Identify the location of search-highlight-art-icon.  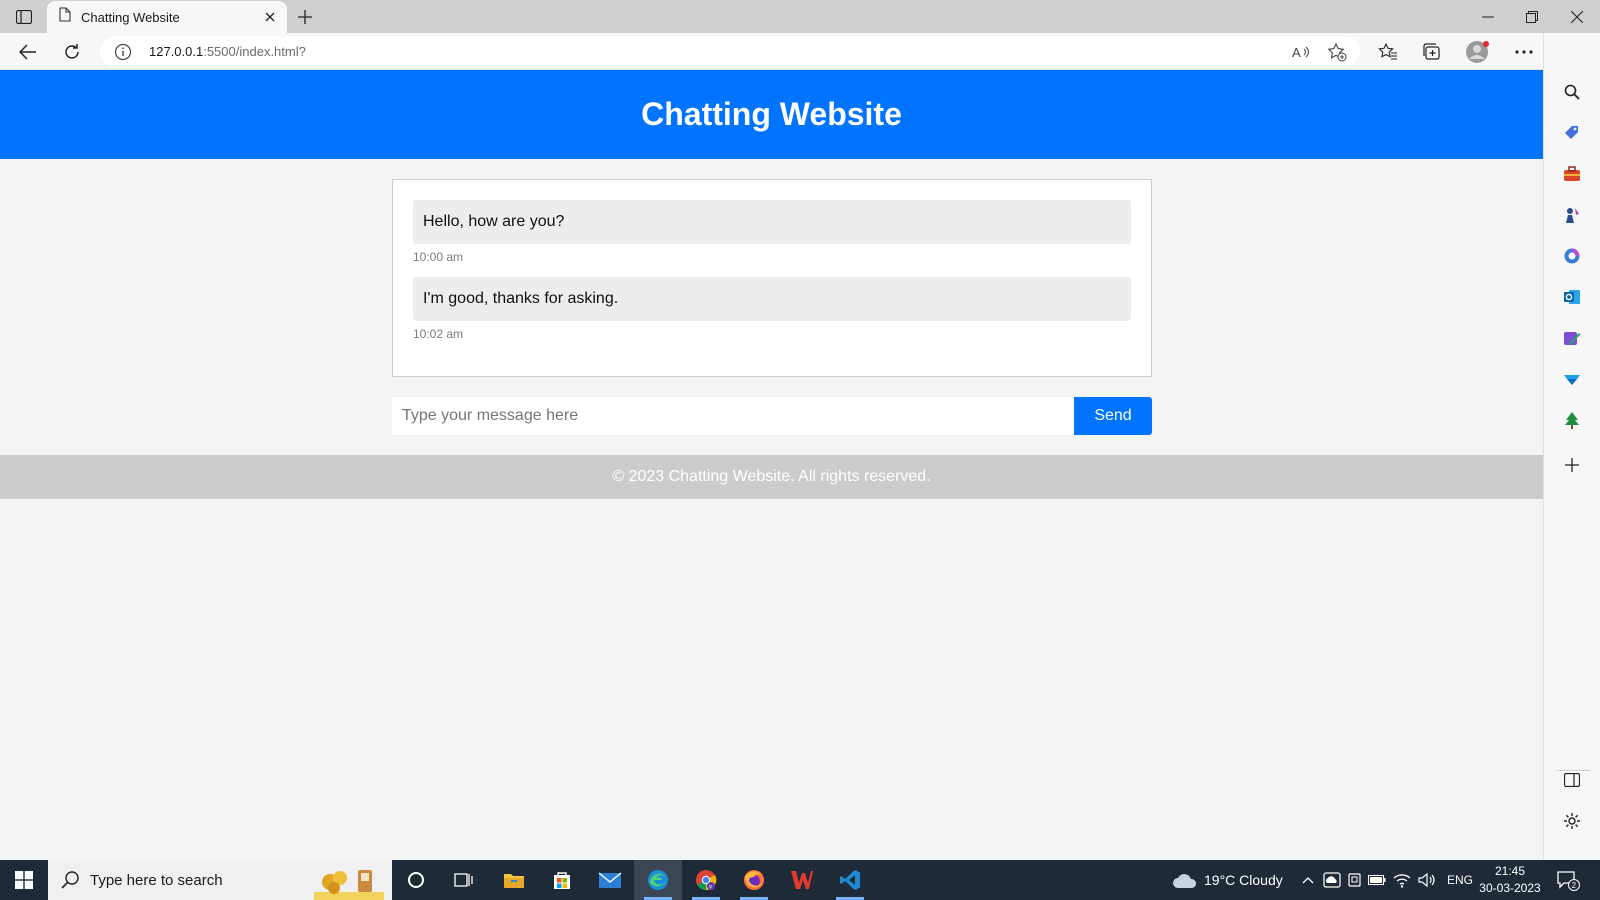
(349, 885).